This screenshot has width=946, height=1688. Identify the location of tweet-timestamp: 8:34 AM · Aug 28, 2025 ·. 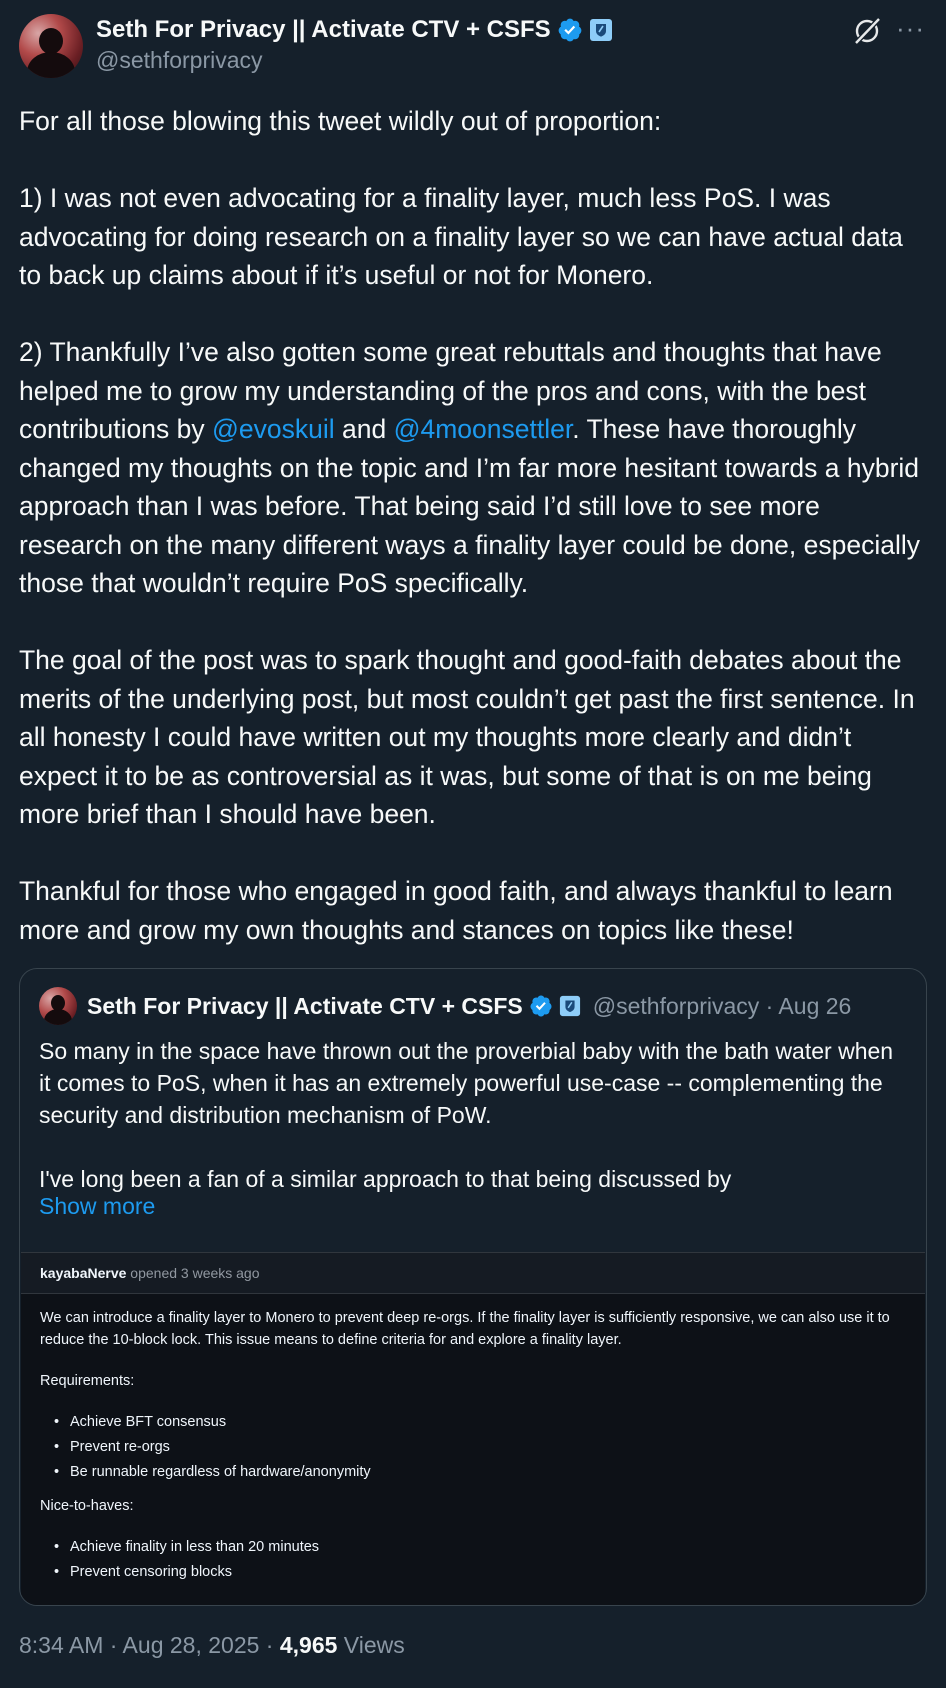
(149, 1645).